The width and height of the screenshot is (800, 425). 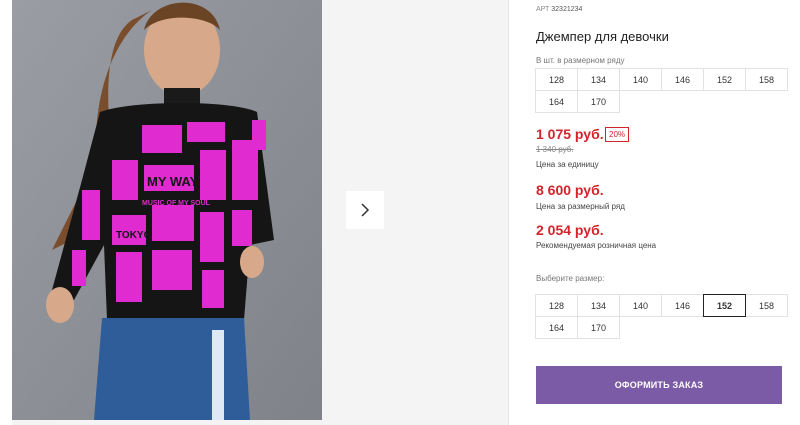 I want to click on place-order-button: ОФОРМИТЬ ЗАКАЗ, so click(x=659, y=385).